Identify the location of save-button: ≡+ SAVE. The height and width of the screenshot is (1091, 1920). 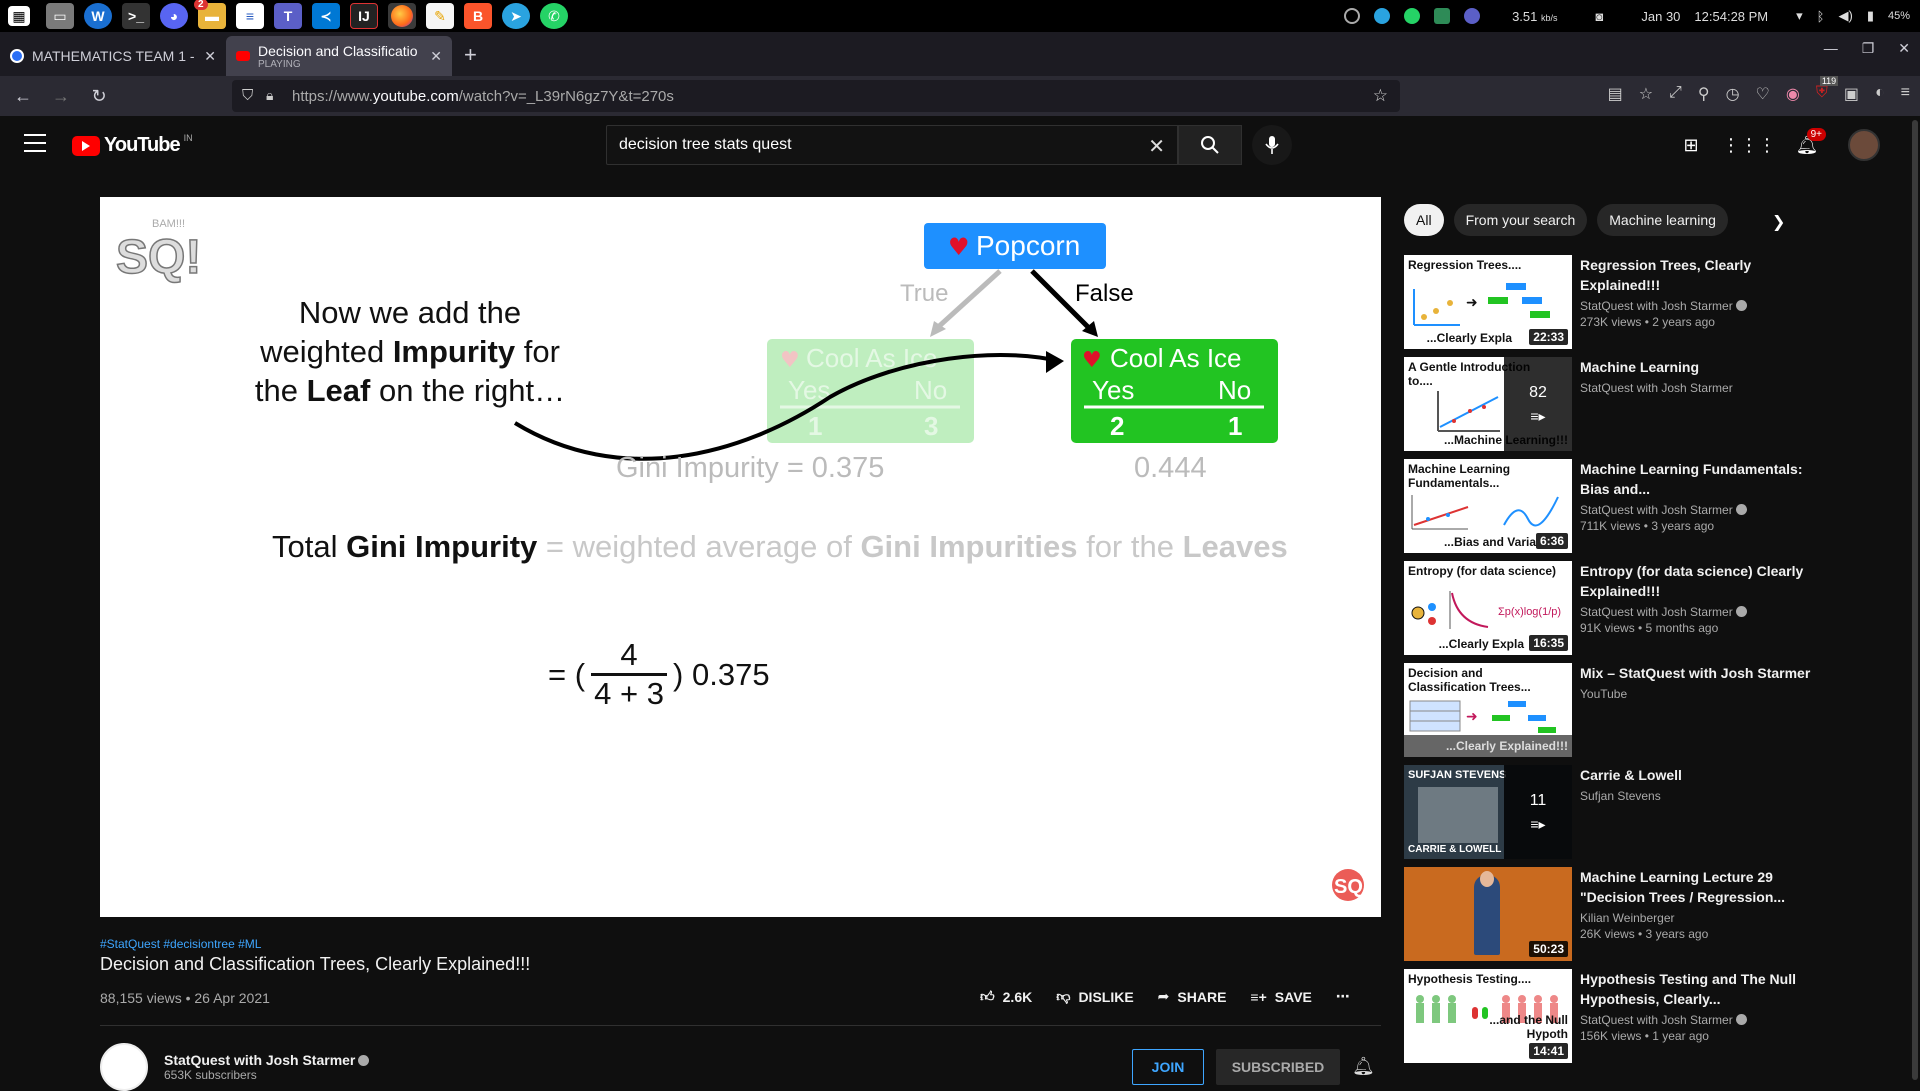
(1280, 997).